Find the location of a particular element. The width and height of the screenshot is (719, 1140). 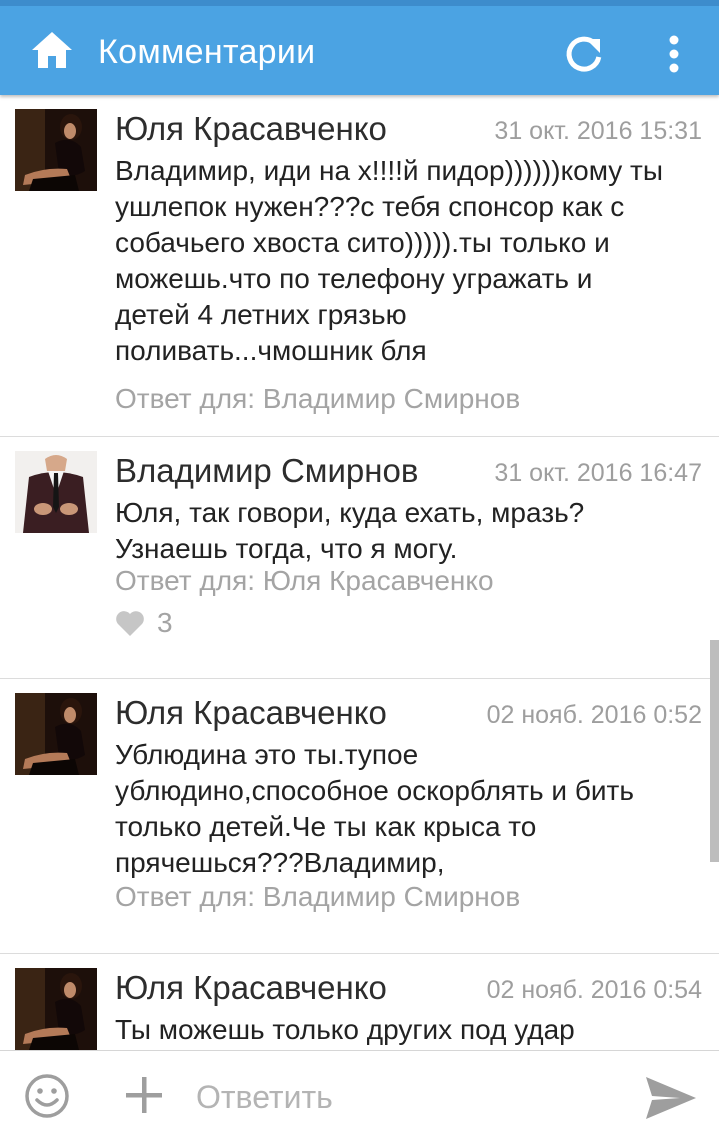

app-bar: Комментарии is located at coordinates (359, 47).